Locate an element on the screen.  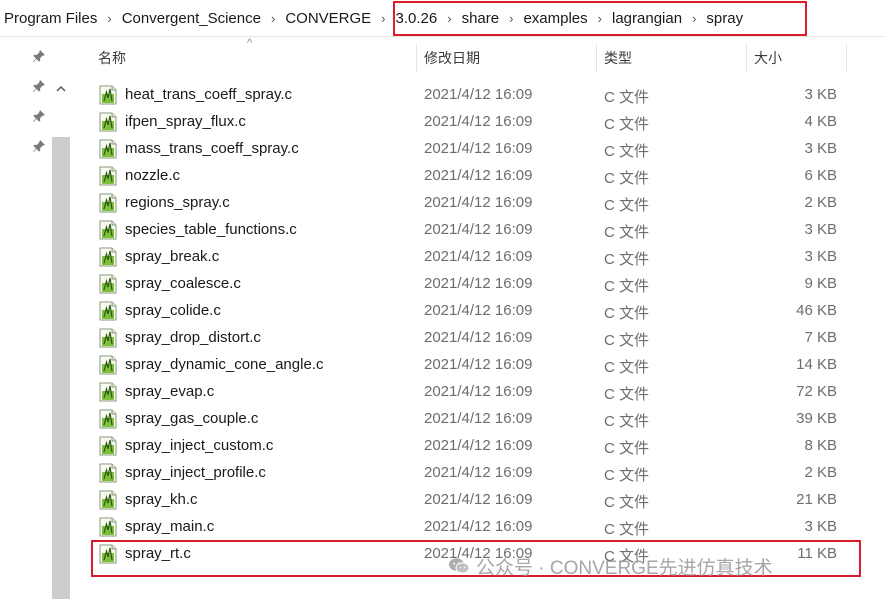
file-size: 46 KB is located at coordinates (816, 310).